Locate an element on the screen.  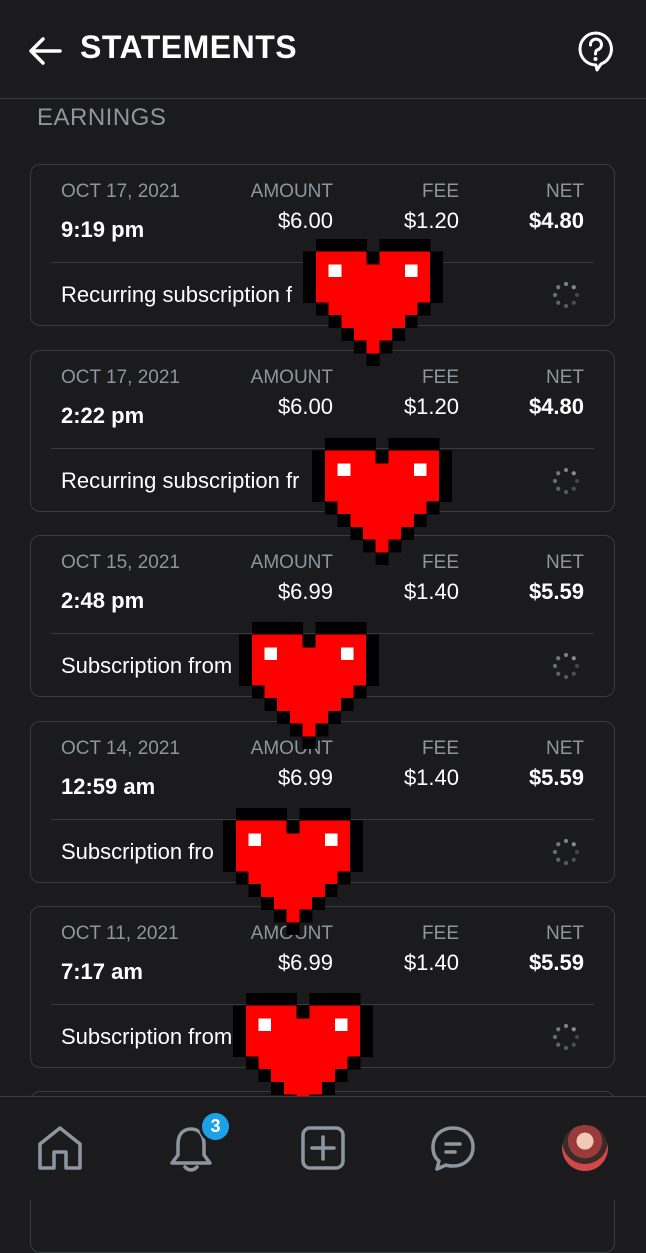
statement-description: Recurring subscription f is located at coordinates (177, 294).